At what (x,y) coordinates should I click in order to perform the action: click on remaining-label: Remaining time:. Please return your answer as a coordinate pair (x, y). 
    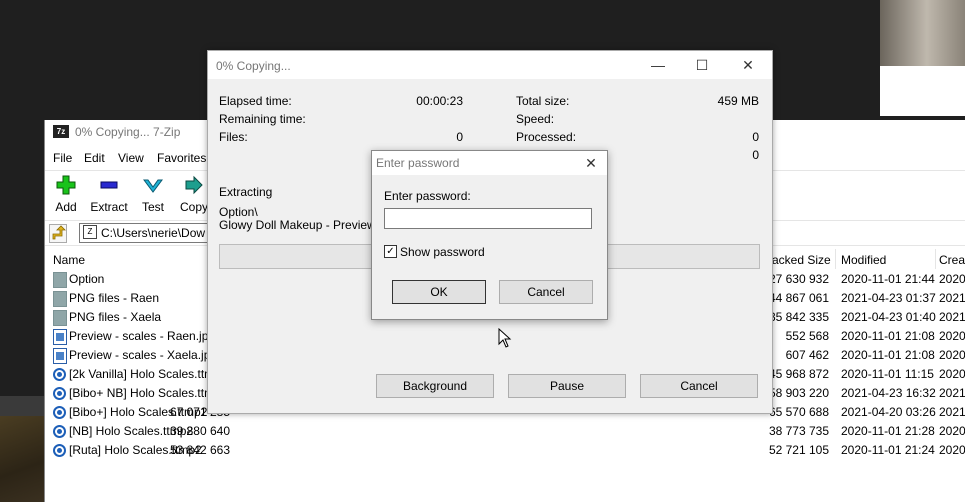
    Looking at the image, I should click on (262, 119).